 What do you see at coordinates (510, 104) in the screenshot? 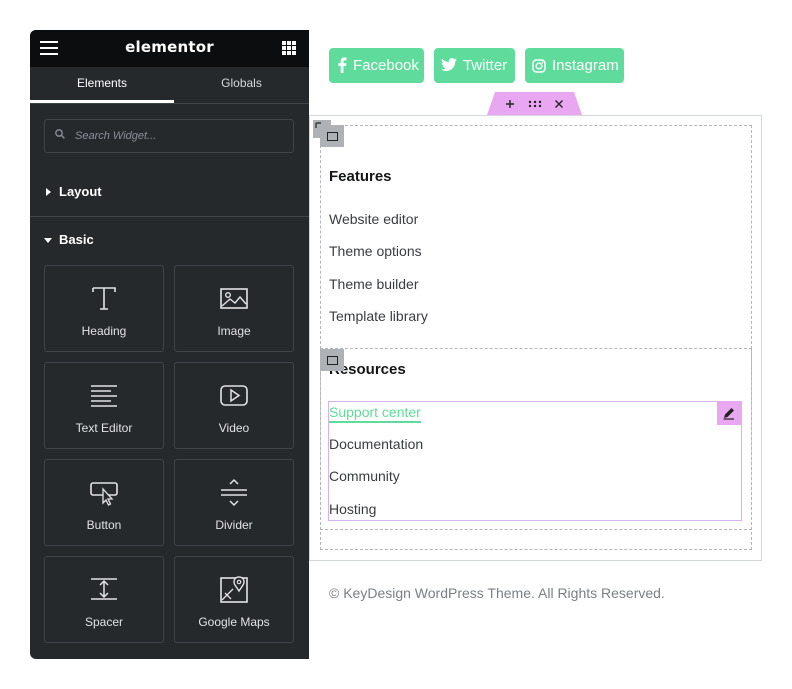
I see `plus-icon` at bounding box center [510, 104].